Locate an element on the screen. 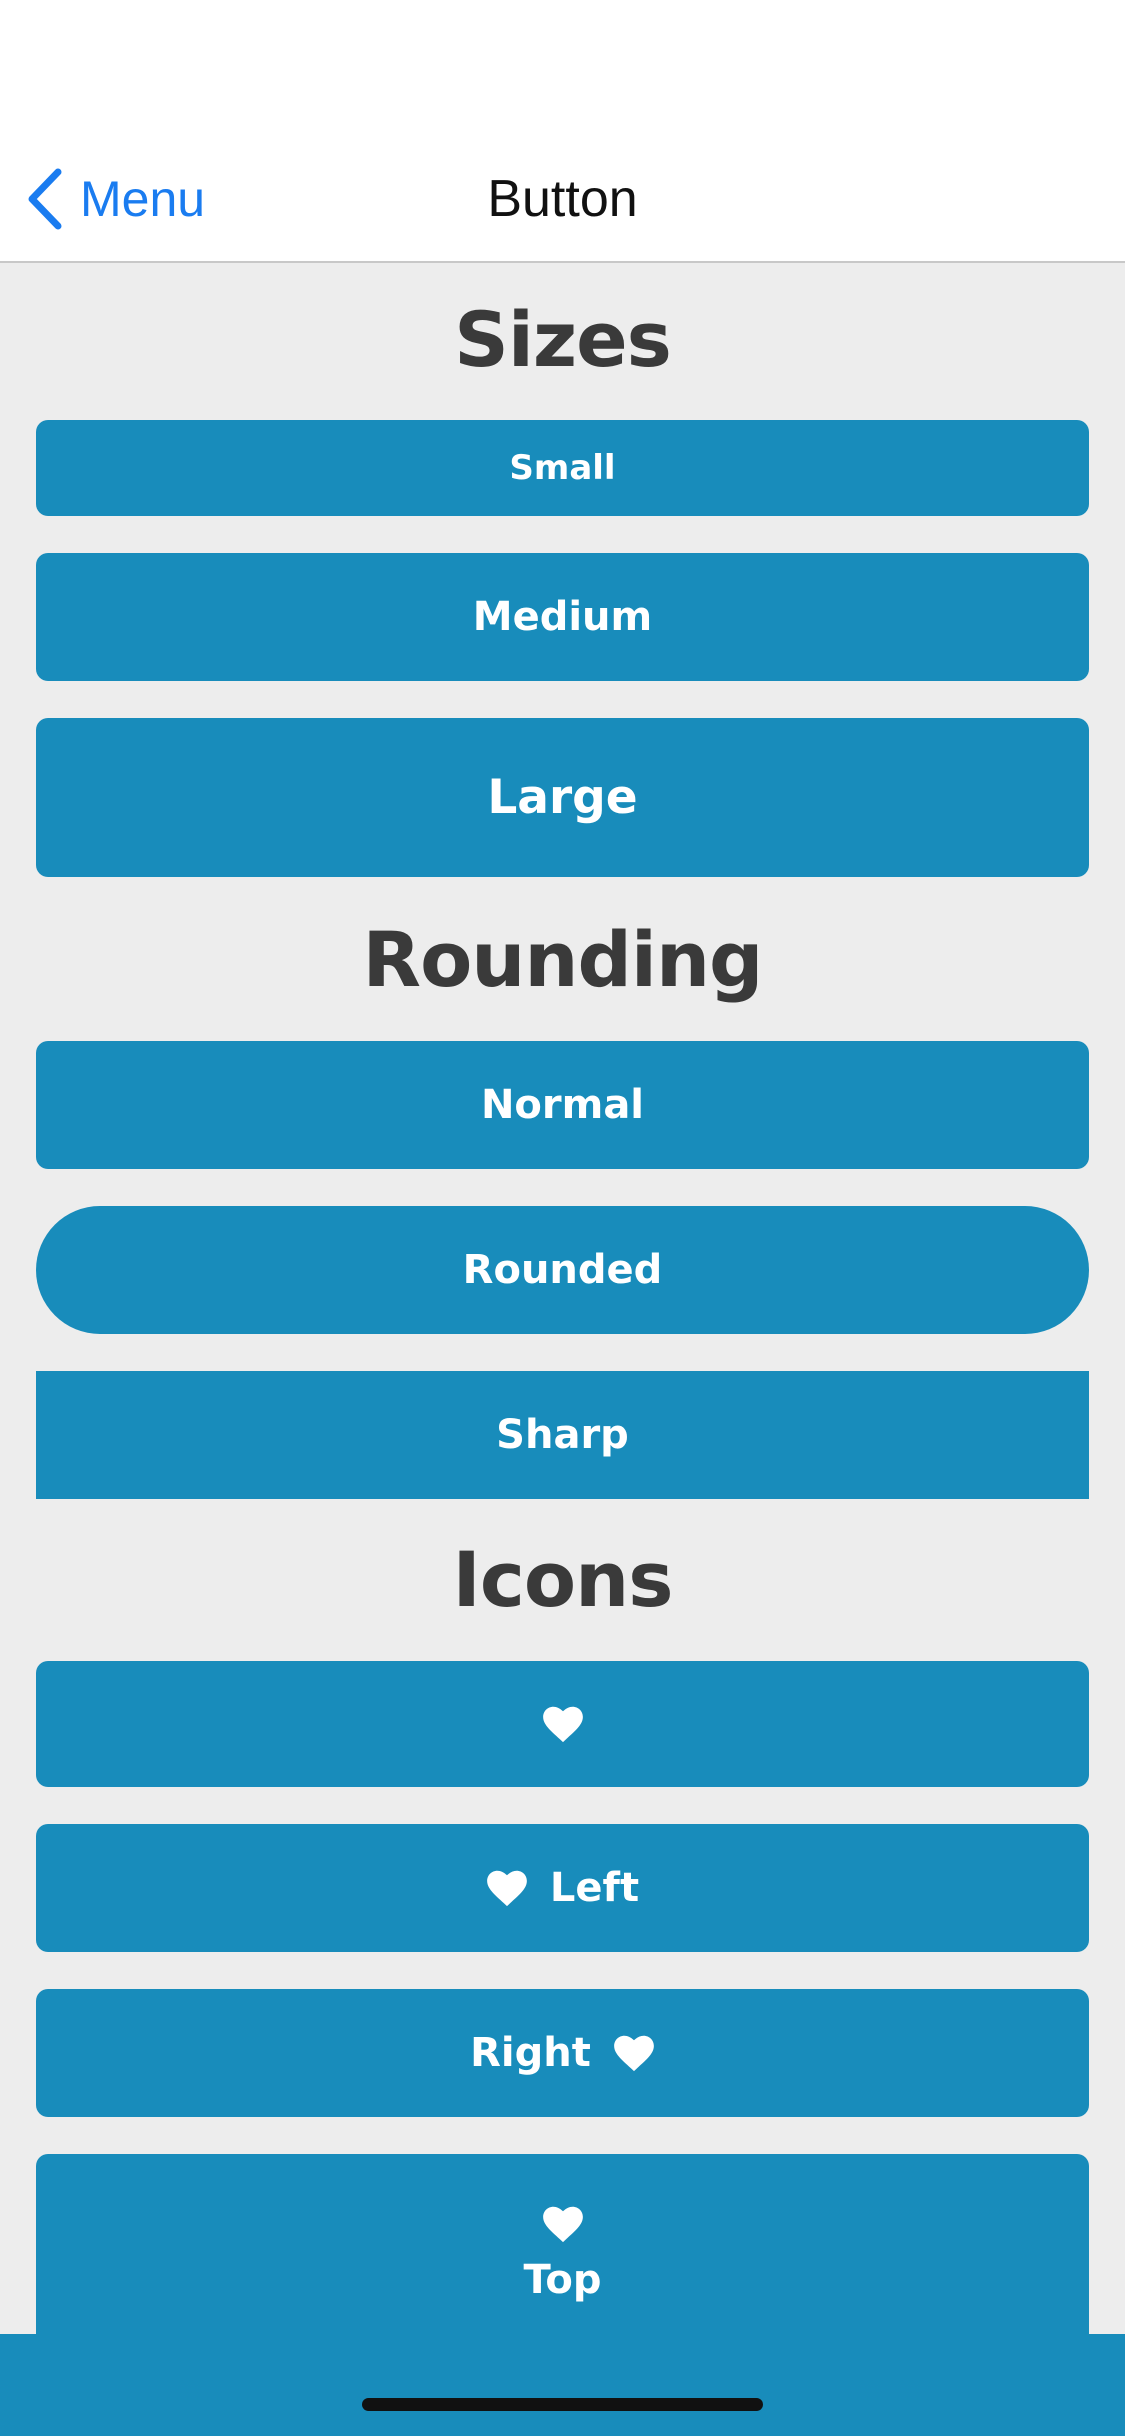 Image resolution: width=1125 pixels, height=2436 pixels. icon-left-button-label: Left is located at coordinates (594, 1888).